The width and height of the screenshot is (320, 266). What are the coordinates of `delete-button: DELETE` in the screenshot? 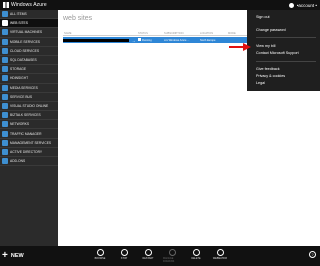 It's located at (196, 254).